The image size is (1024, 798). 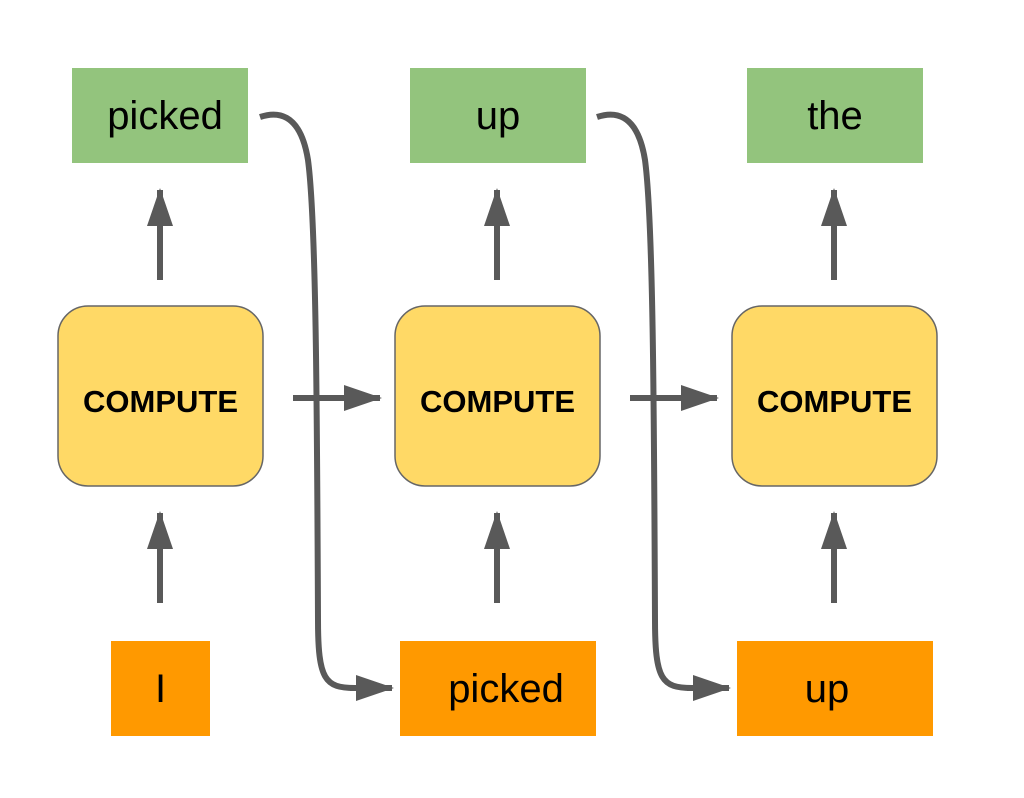 What do you see at coordinates (160, 689) in the screenshot?
I see `input-token: I` at bounding box center [160, 689].